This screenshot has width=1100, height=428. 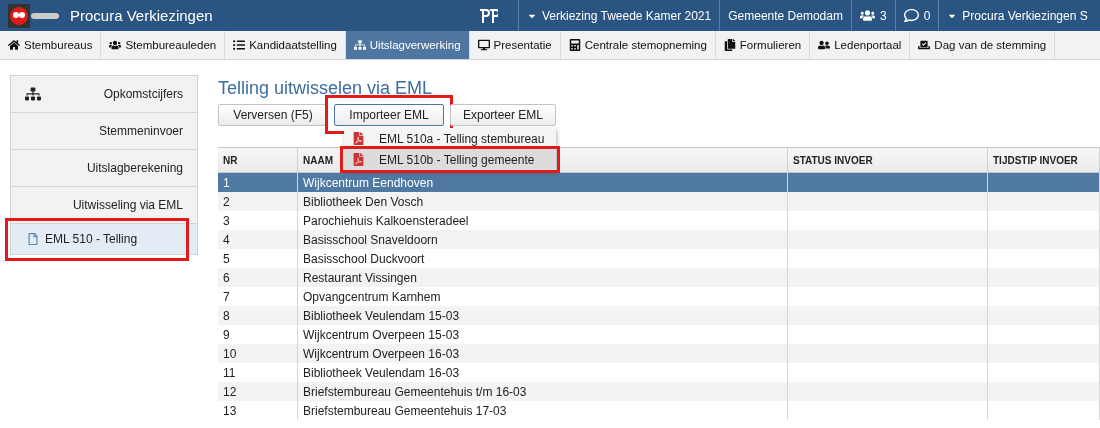 What do you see at coordinates (983, 45) in the screenshot?
I see `menu-tab: Dag van de stemming` at bounding box center [983, 45].